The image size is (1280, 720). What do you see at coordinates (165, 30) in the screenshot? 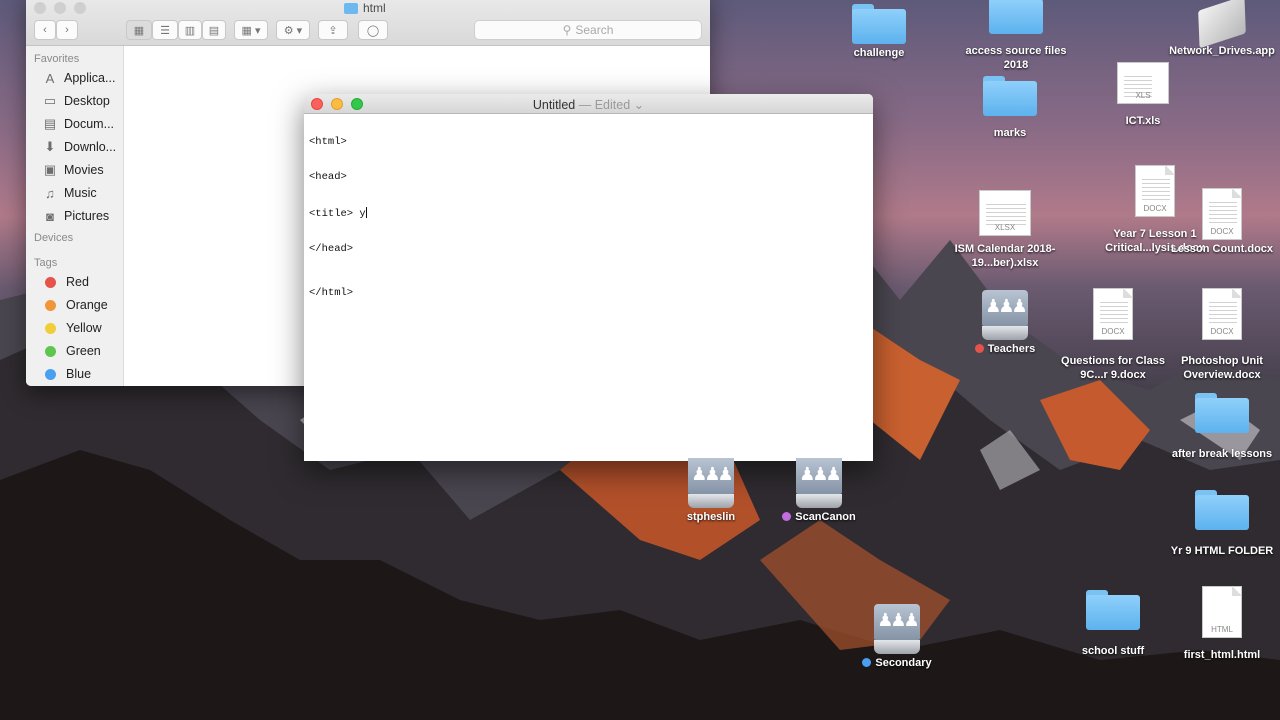
I see `list-view-button: ☰` at bounding box center [165, 30].